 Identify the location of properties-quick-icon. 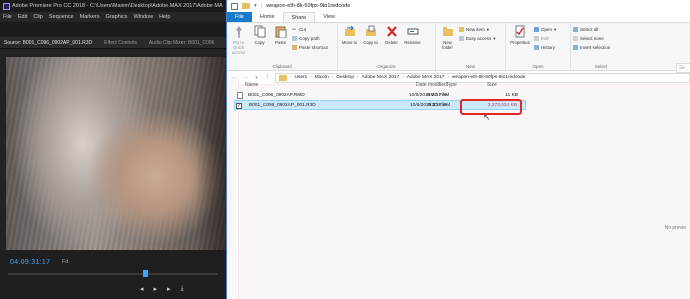
(234, 6).